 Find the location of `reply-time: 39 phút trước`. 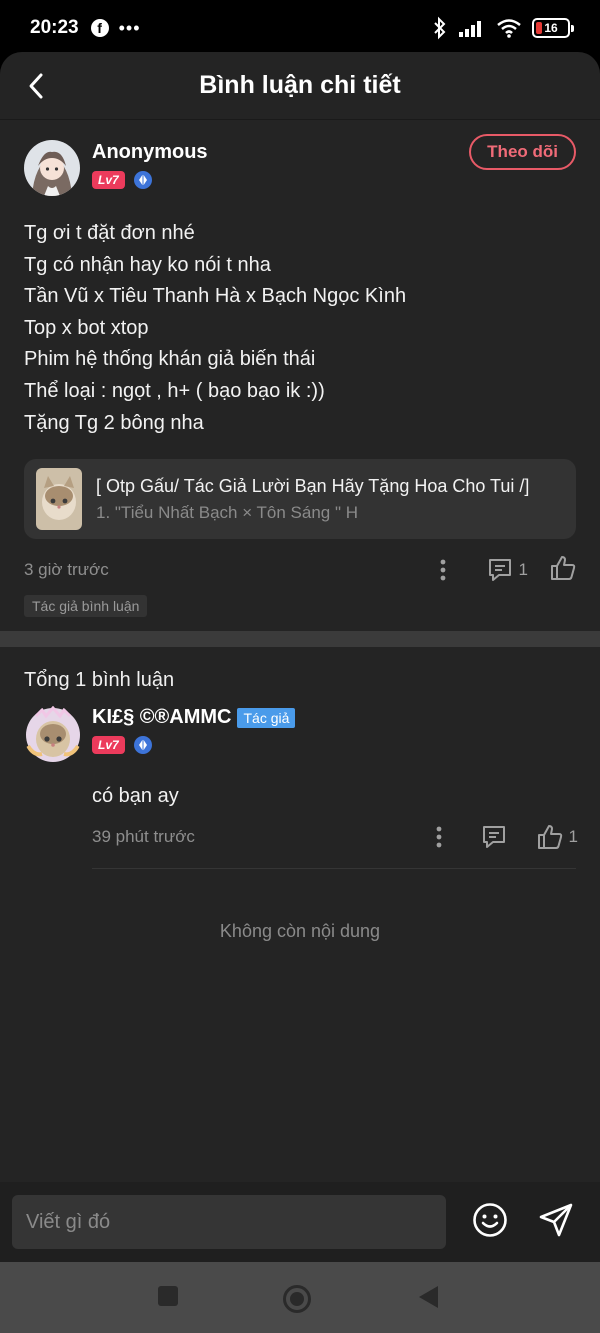

reply-time: 39 phút trước is located at coordinates (143, 837).